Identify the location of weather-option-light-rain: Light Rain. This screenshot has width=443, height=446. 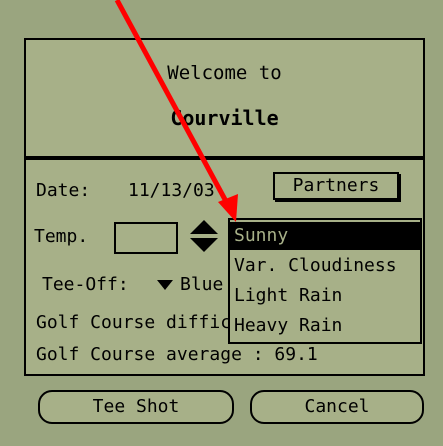
(325, 296).